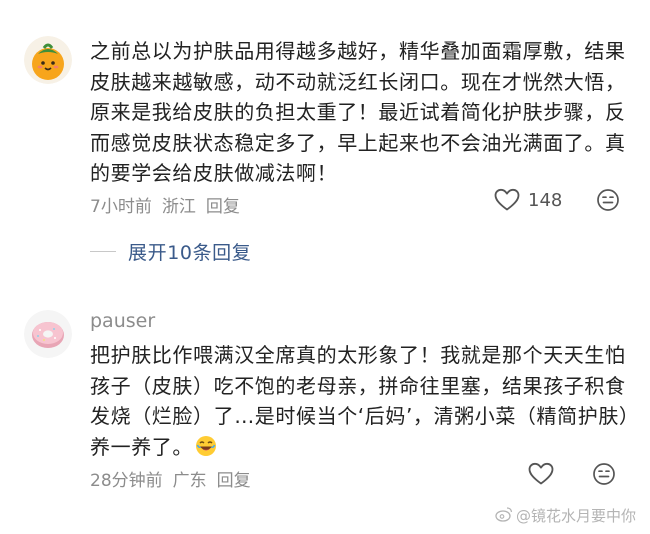  Describe the element at coordinates (206, 450) in the screenshot. I see `laughing-emoji-icon` at that location.